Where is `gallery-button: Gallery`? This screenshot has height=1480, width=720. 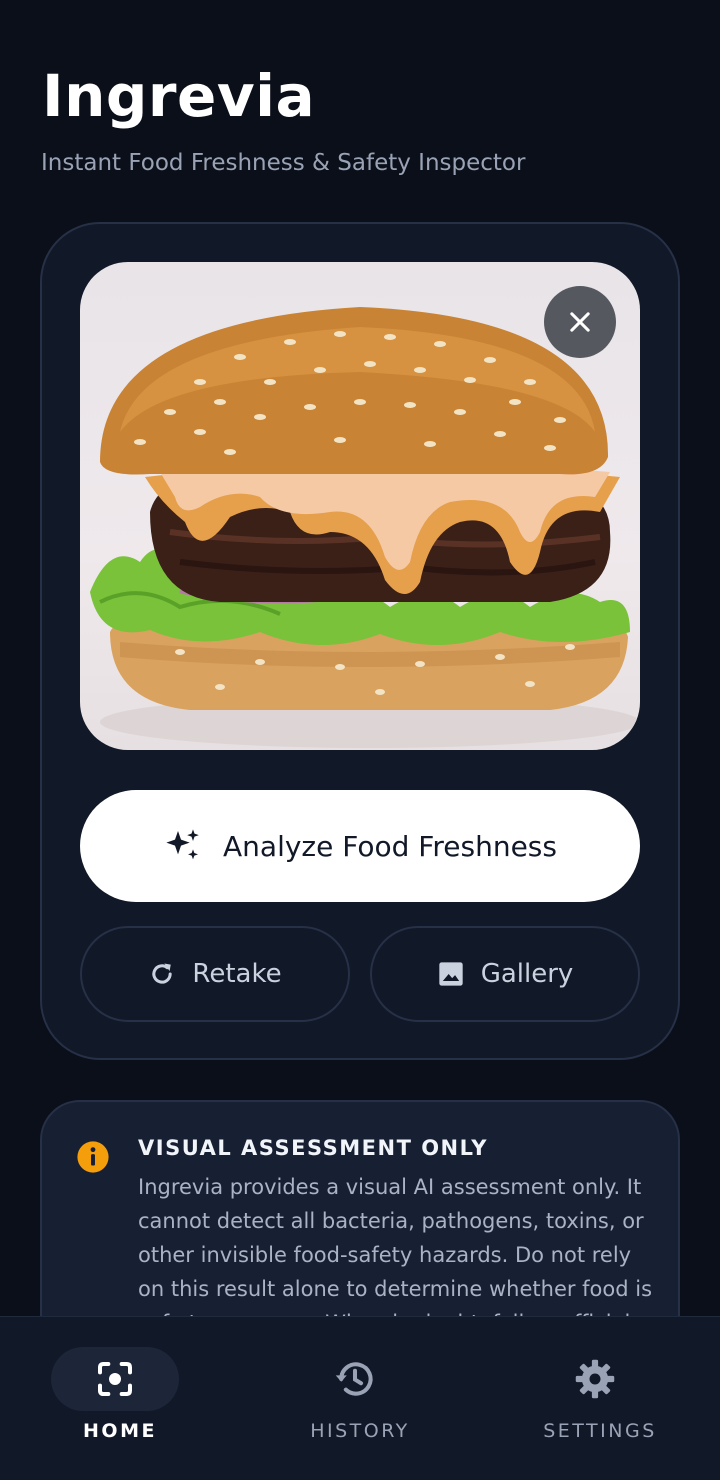
gallery-button: Gallery is located at coordinates (505, 974).